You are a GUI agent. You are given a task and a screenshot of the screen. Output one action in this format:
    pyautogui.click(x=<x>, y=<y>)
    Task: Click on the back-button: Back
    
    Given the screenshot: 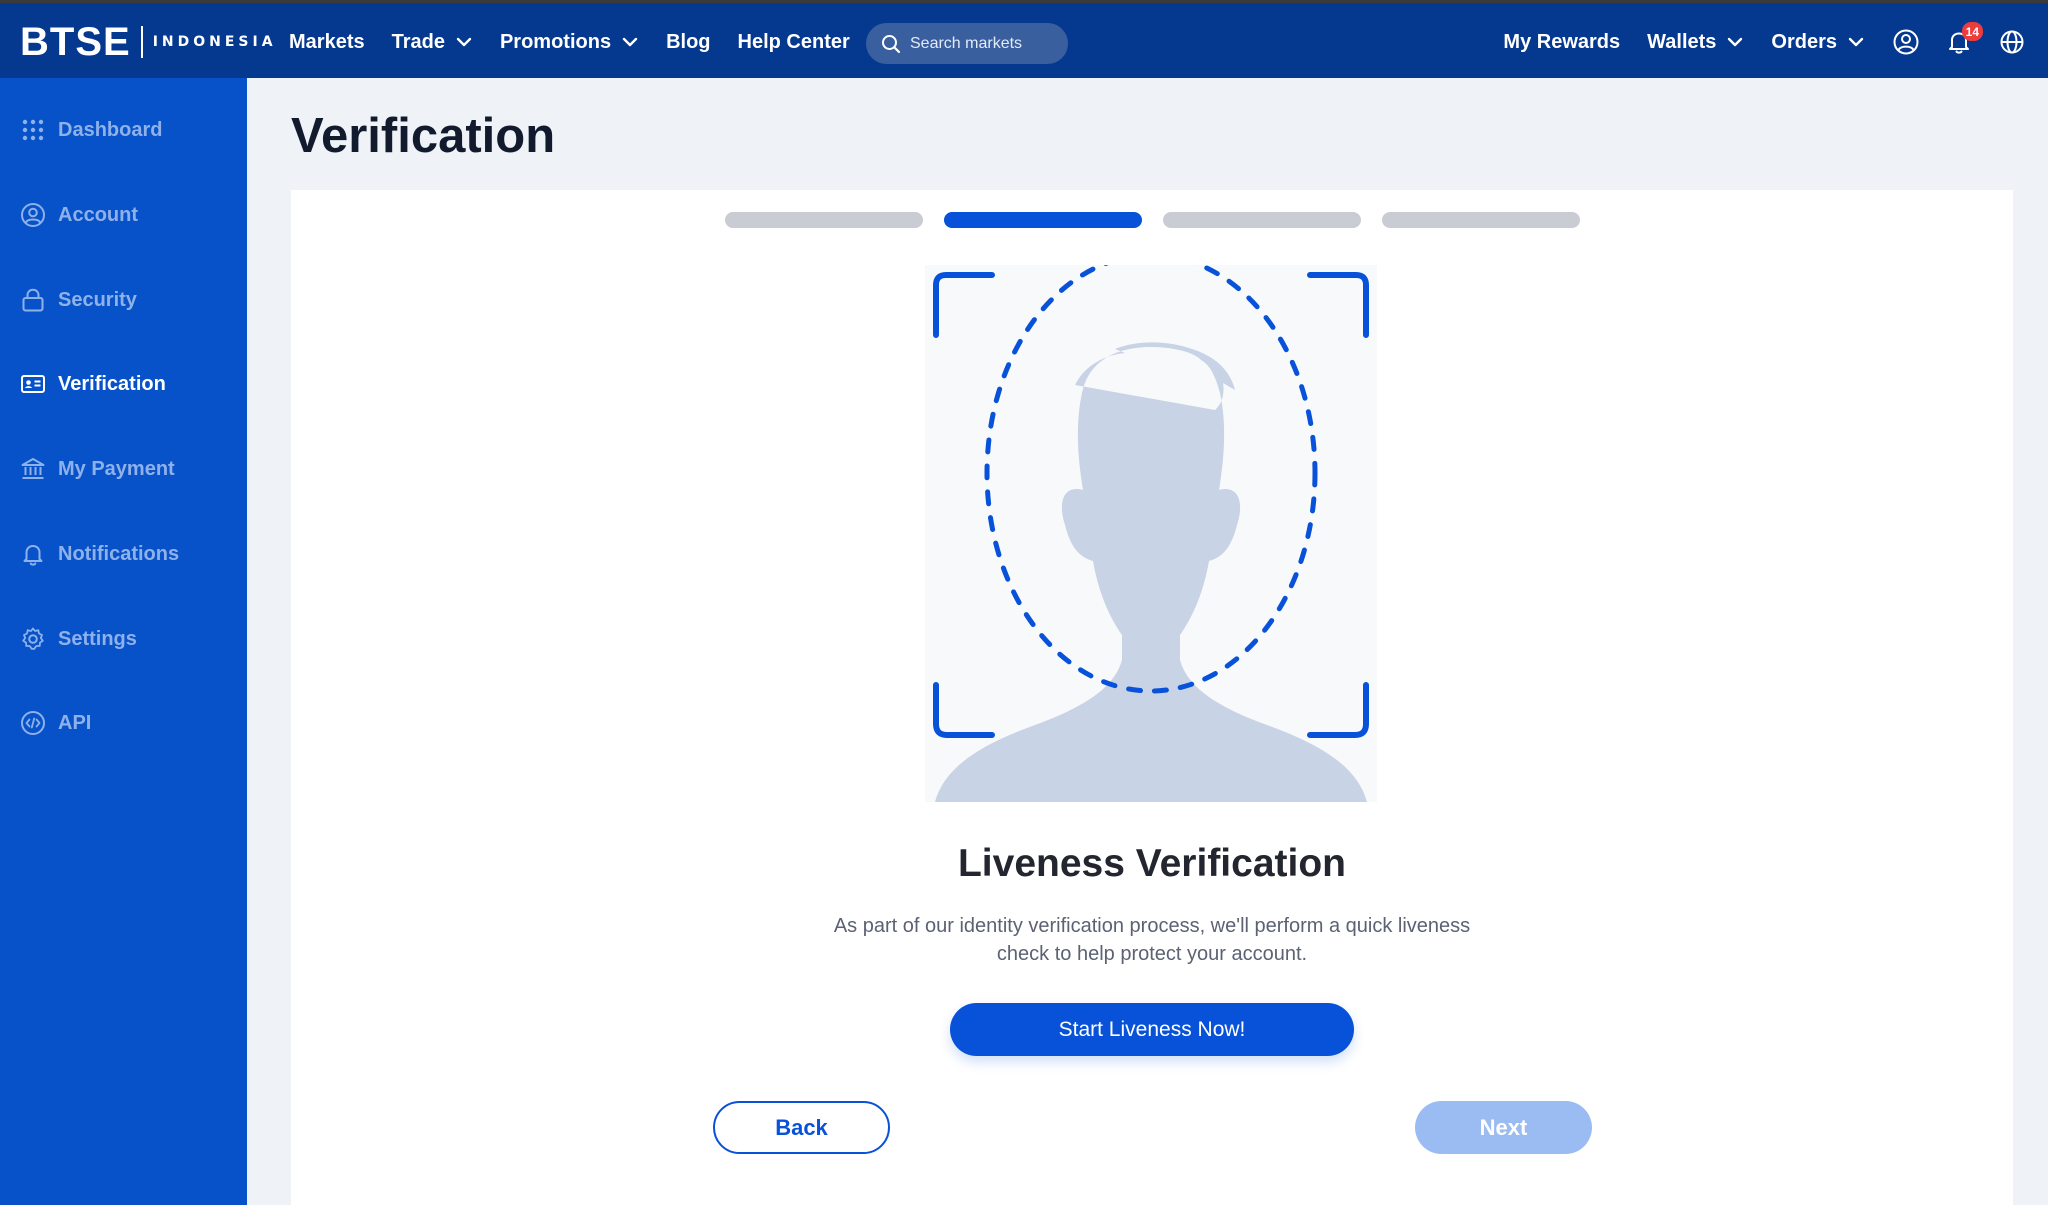 What is the action you would take?
    pyautogui.click(x=801, y=1127)
    